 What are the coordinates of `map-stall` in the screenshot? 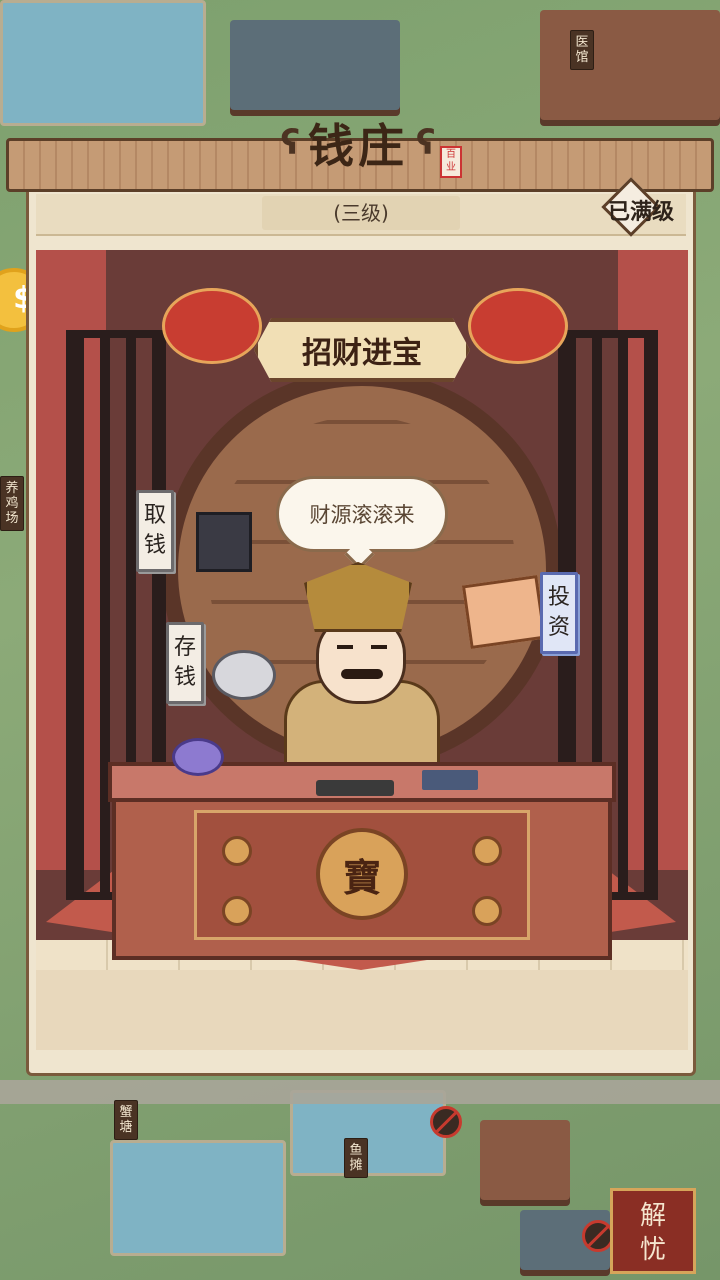 It's located at (525, 1160).